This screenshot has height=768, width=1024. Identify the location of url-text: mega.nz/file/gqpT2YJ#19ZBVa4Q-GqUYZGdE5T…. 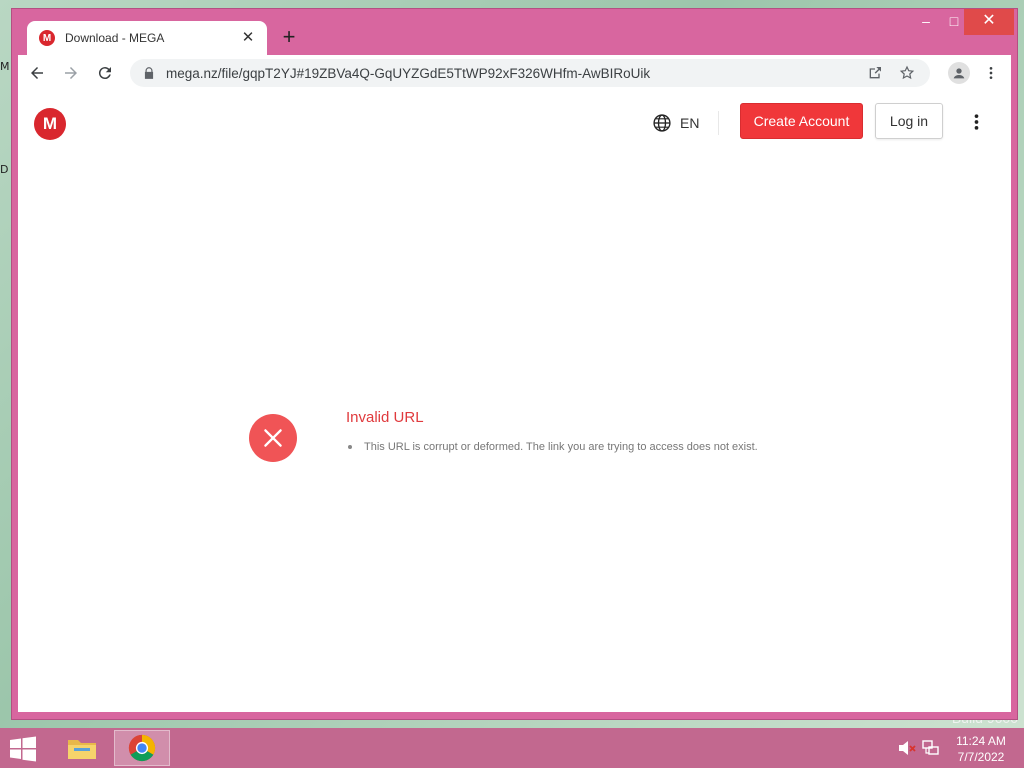
(510, 73).